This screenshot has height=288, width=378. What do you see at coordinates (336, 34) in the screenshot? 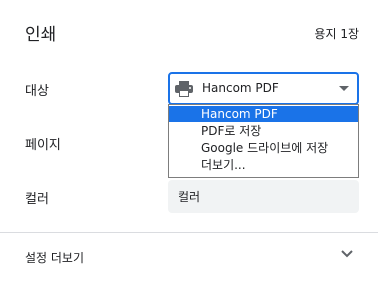
I see `sheet-count: 용지 1장` at bounding box center [336, 34].